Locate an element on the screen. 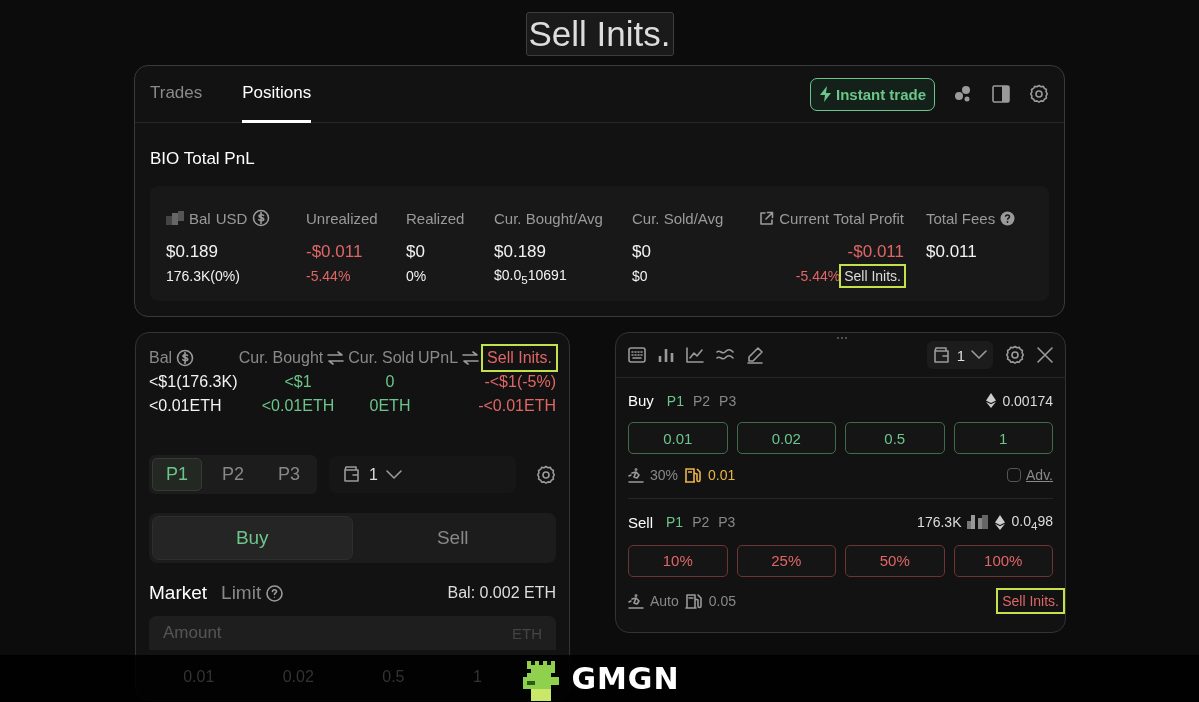 This screenshot has height=702, width=1199. buy-amount-button: 0.01 is located at coordinates (678, 438).